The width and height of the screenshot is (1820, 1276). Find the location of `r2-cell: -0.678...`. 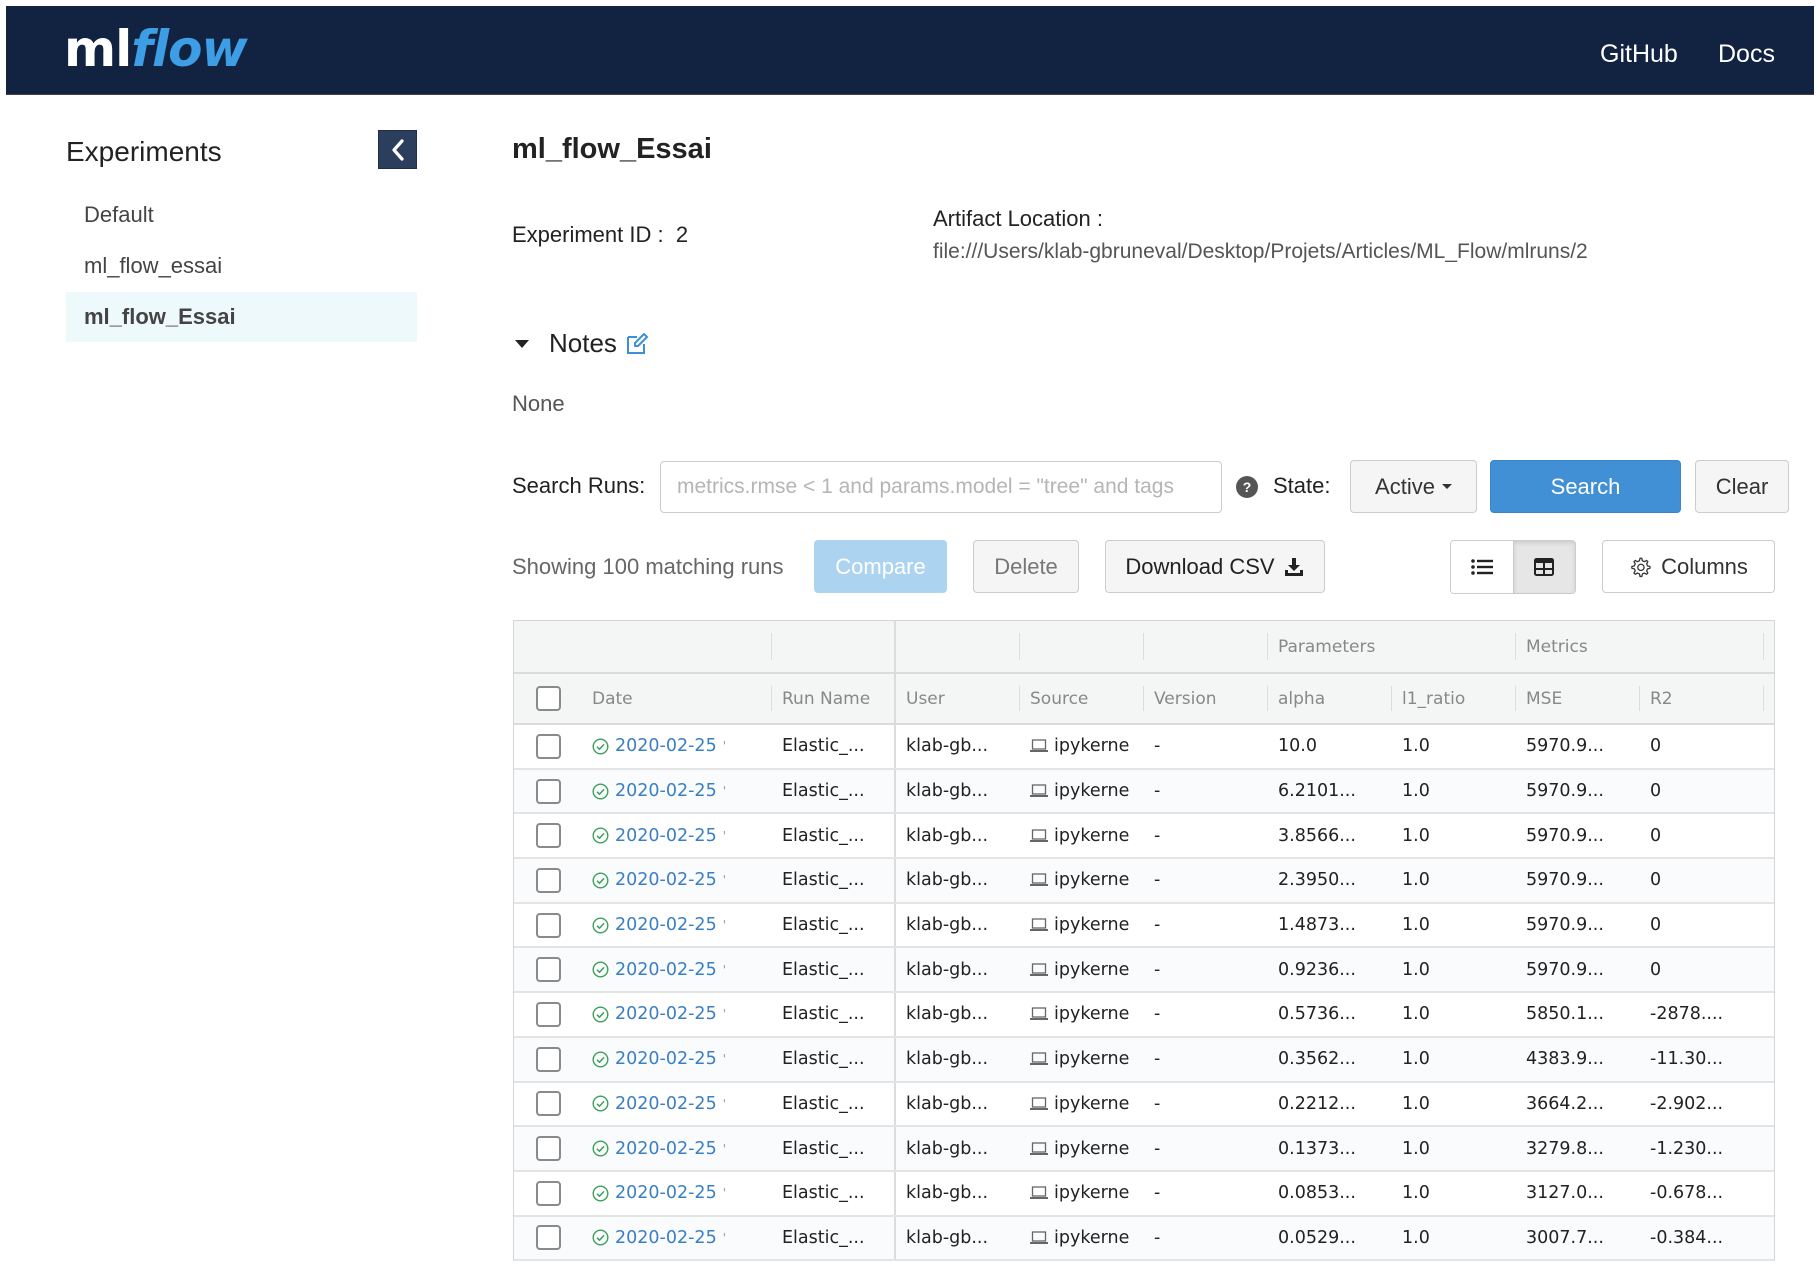

r2-cell: -0.678... is located at coordinates (1687, 1193).